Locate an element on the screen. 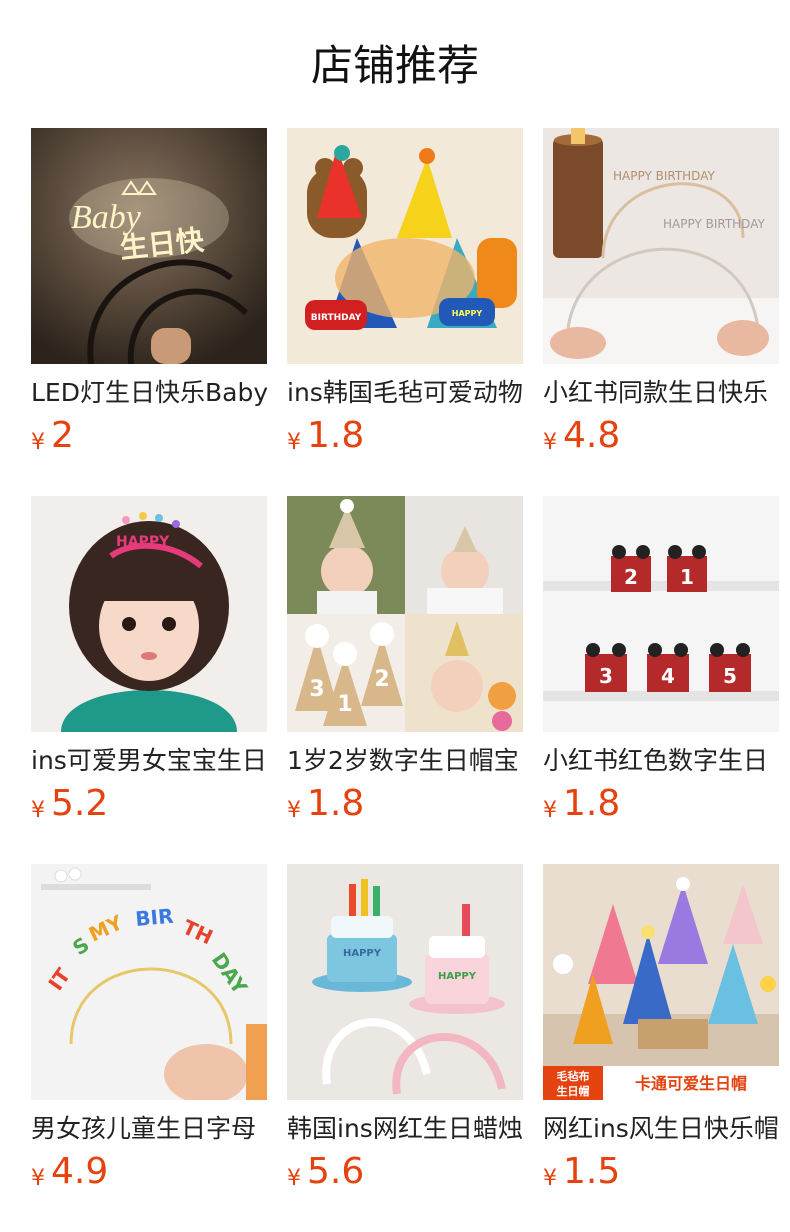 Image resolution: width=790 pixels, height=1232 pixels. girl-crown-headband-image: HAPPY is located at coordinates (149, 614).